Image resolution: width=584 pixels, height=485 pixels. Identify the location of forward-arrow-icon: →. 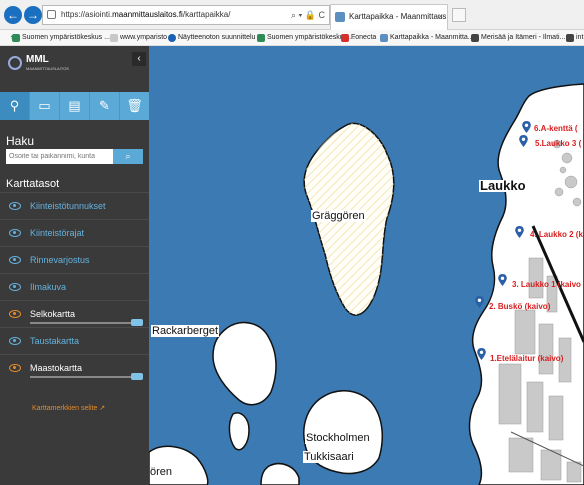
(33, 15).